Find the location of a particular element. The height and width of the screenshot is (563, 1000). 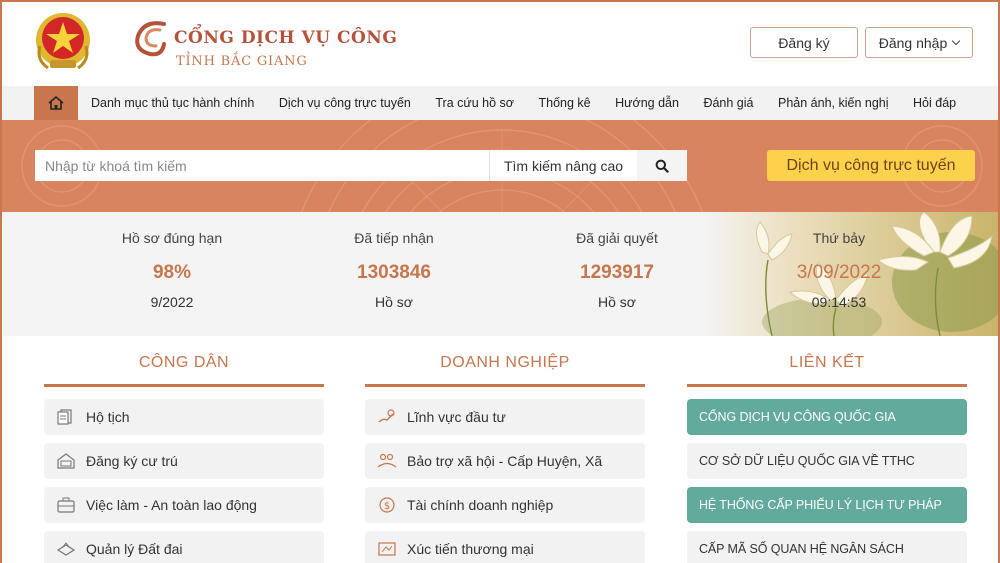

list-item: Quản lý Đất đai is located at coordinates (184, 547).